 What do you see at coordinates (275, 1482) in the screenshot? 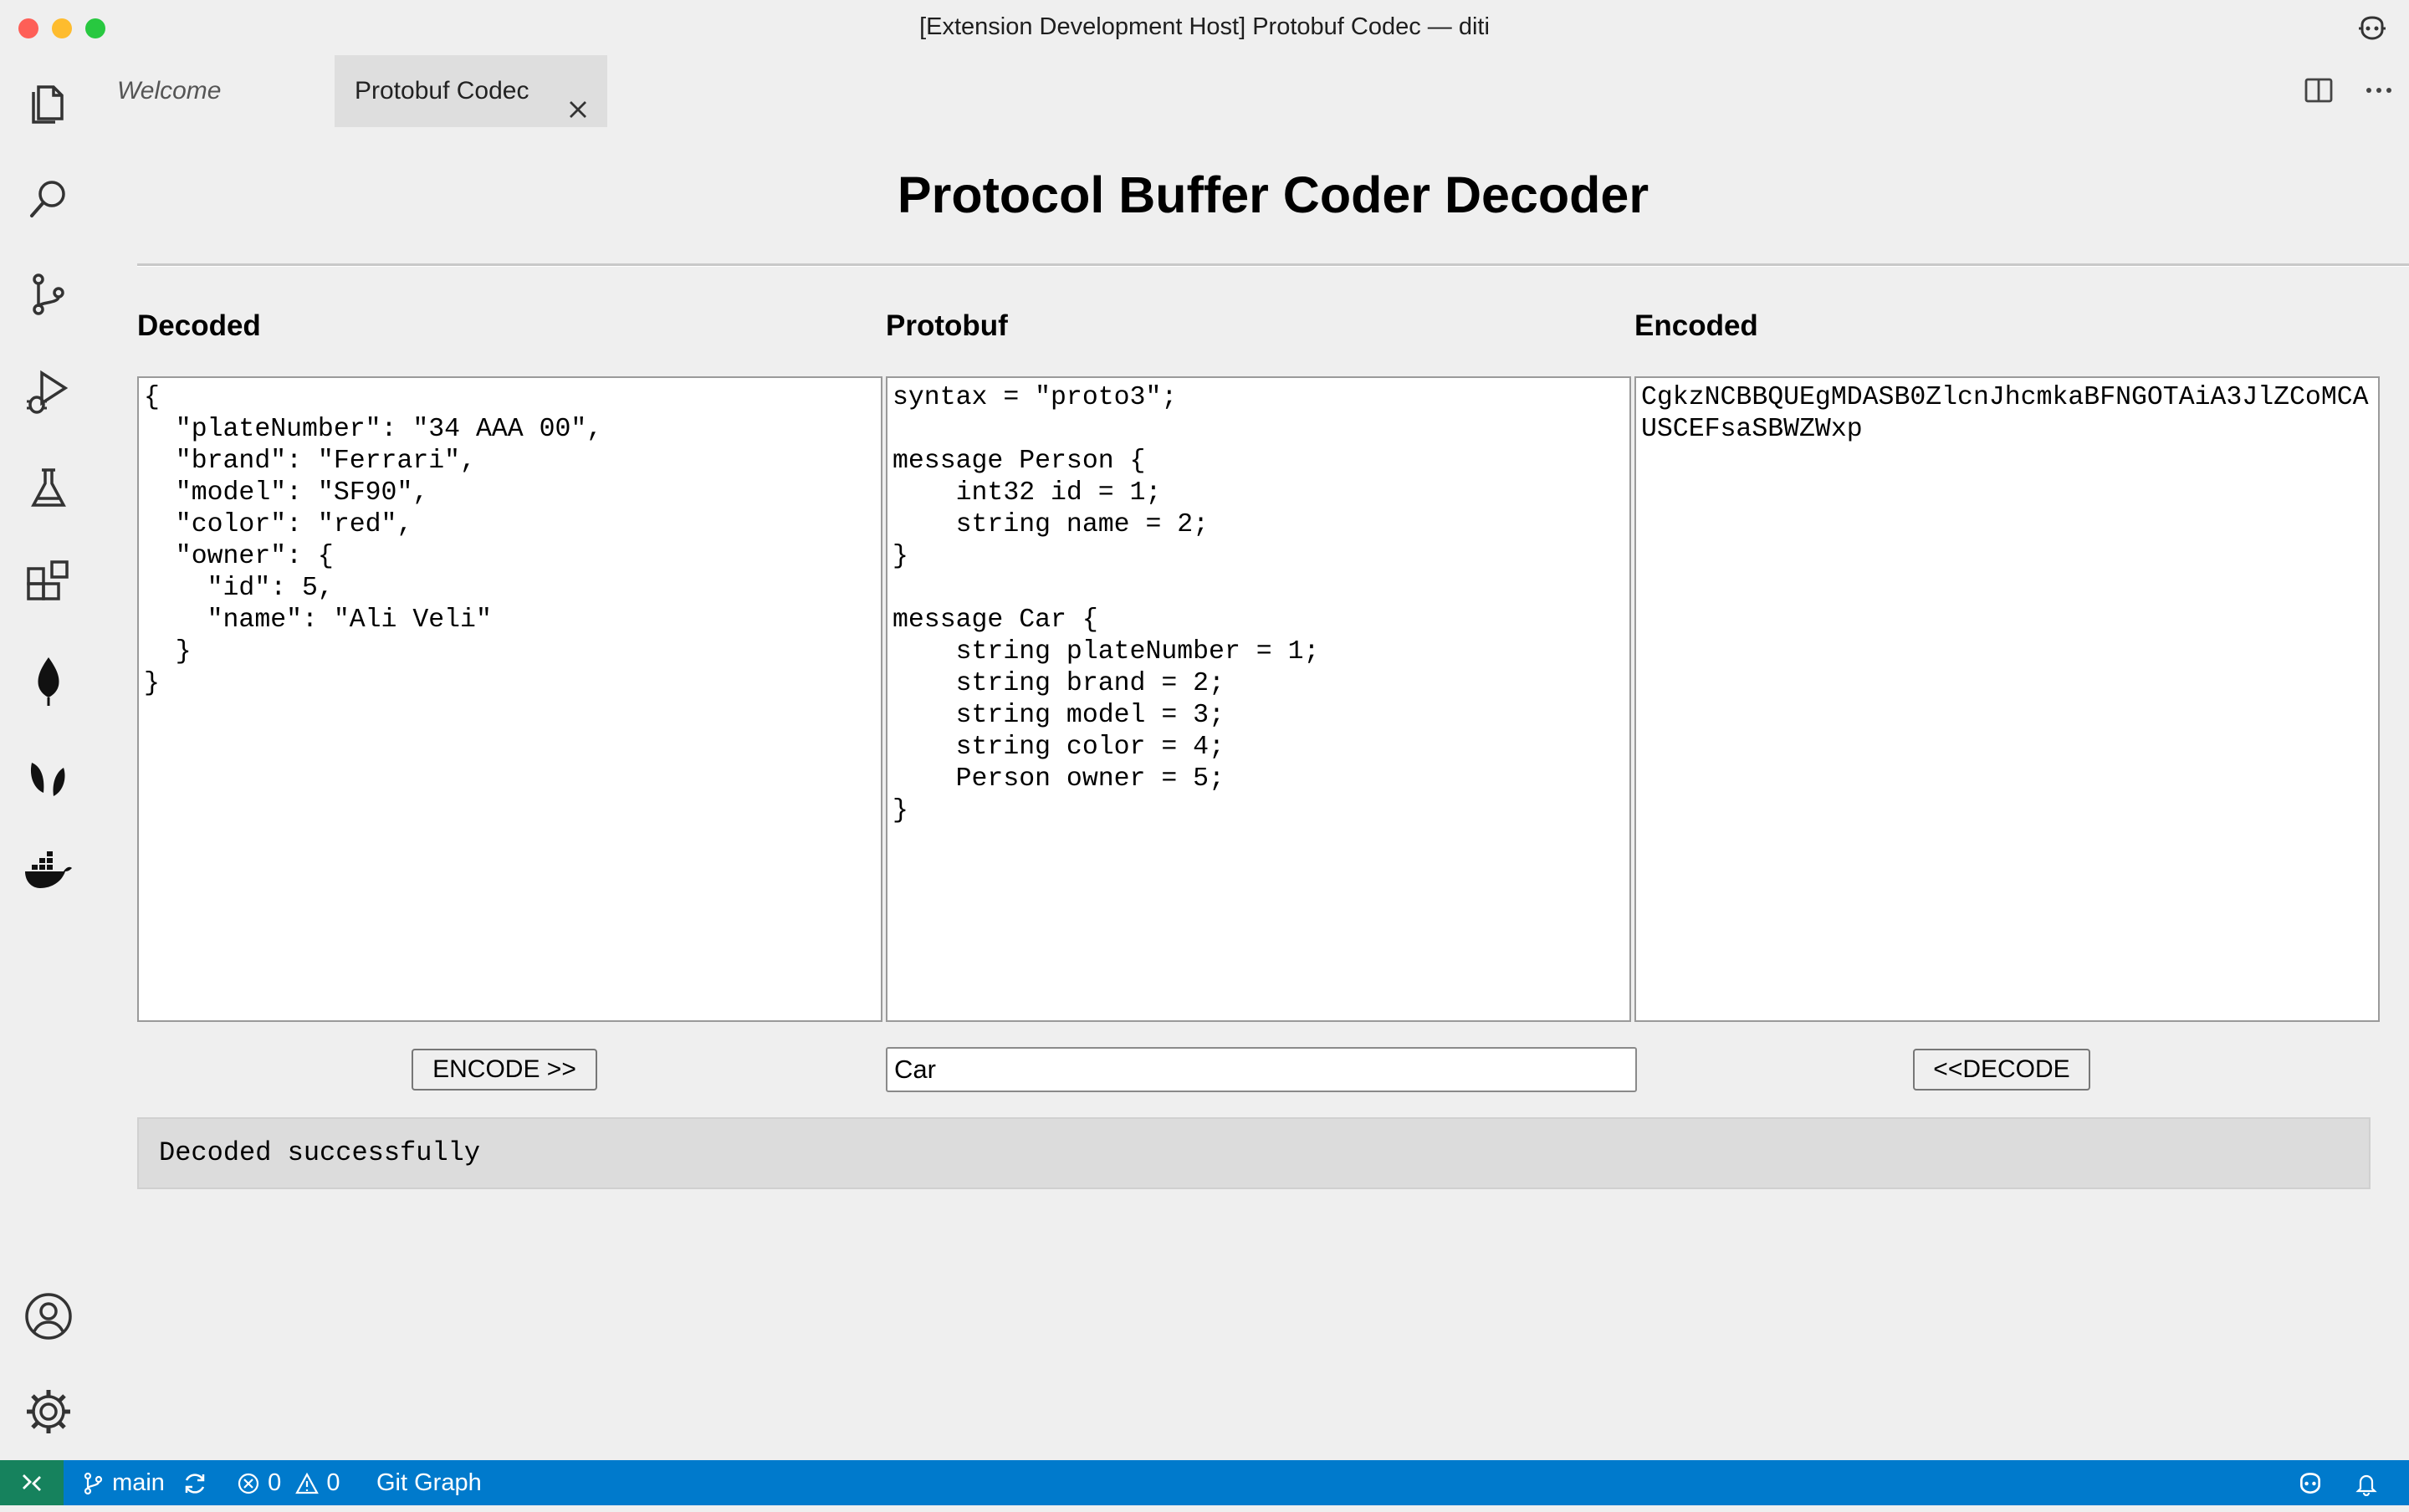
I see `error-count: 0` at bounding box center [275, 1482].